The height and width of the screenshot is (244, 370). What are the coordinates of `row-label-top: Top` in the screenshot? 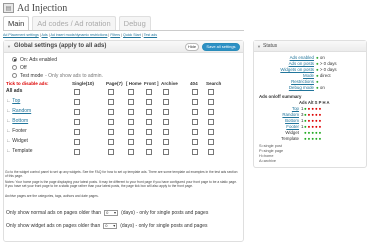 It's located at (16, 101).